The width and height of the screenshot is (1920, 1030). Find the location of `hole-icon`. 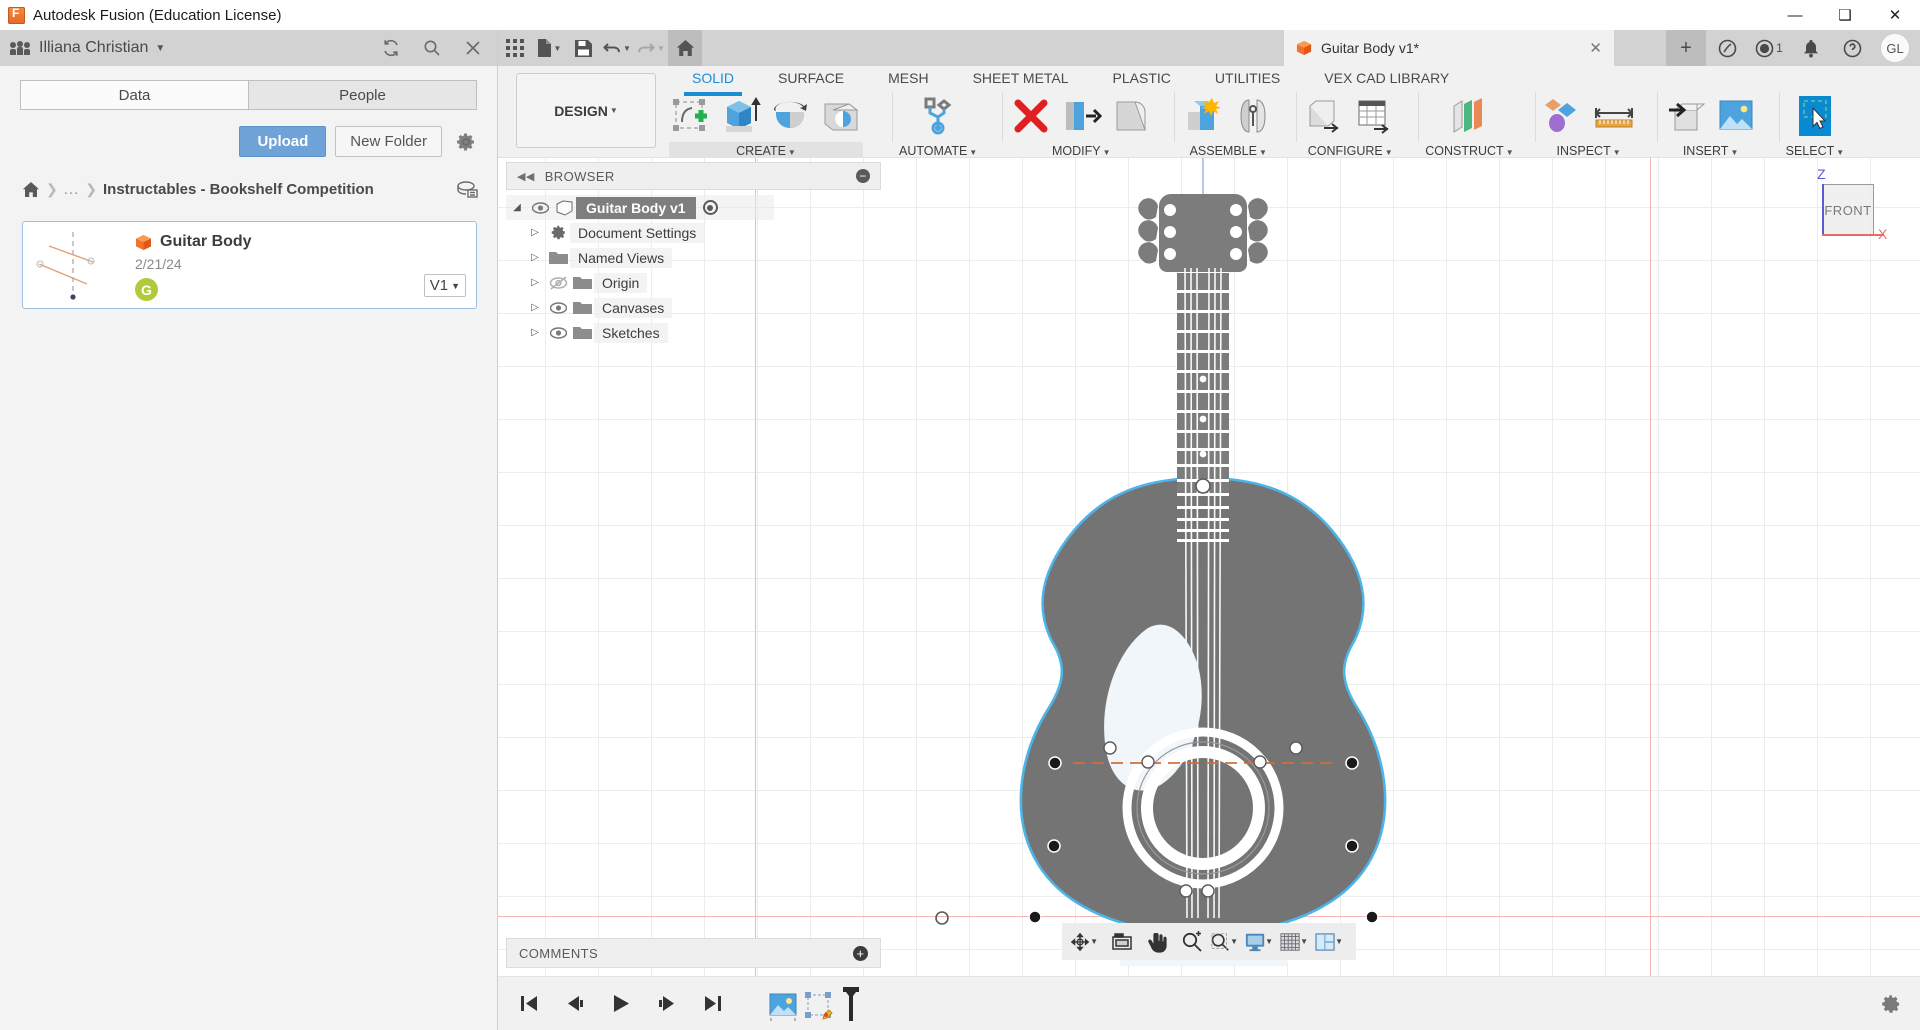

hole-icon is located at coordinates (841, 116).